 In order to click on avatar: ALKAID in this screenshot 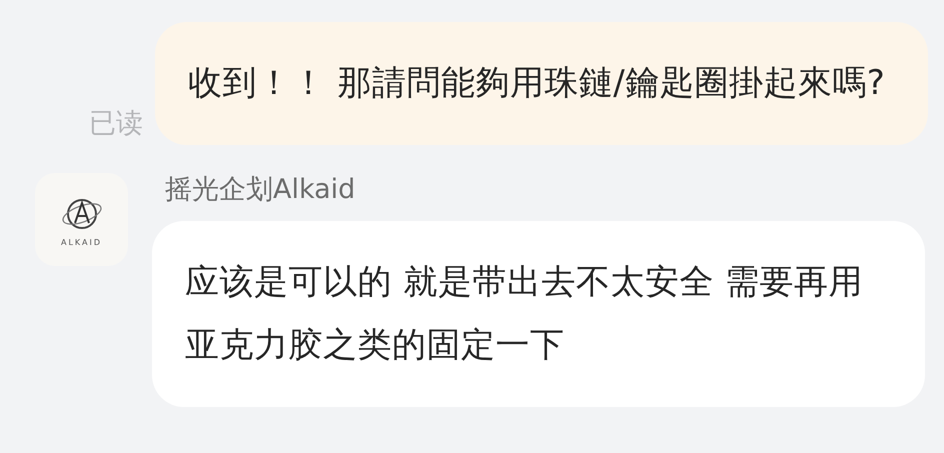, I will do `click(81, 219)`.